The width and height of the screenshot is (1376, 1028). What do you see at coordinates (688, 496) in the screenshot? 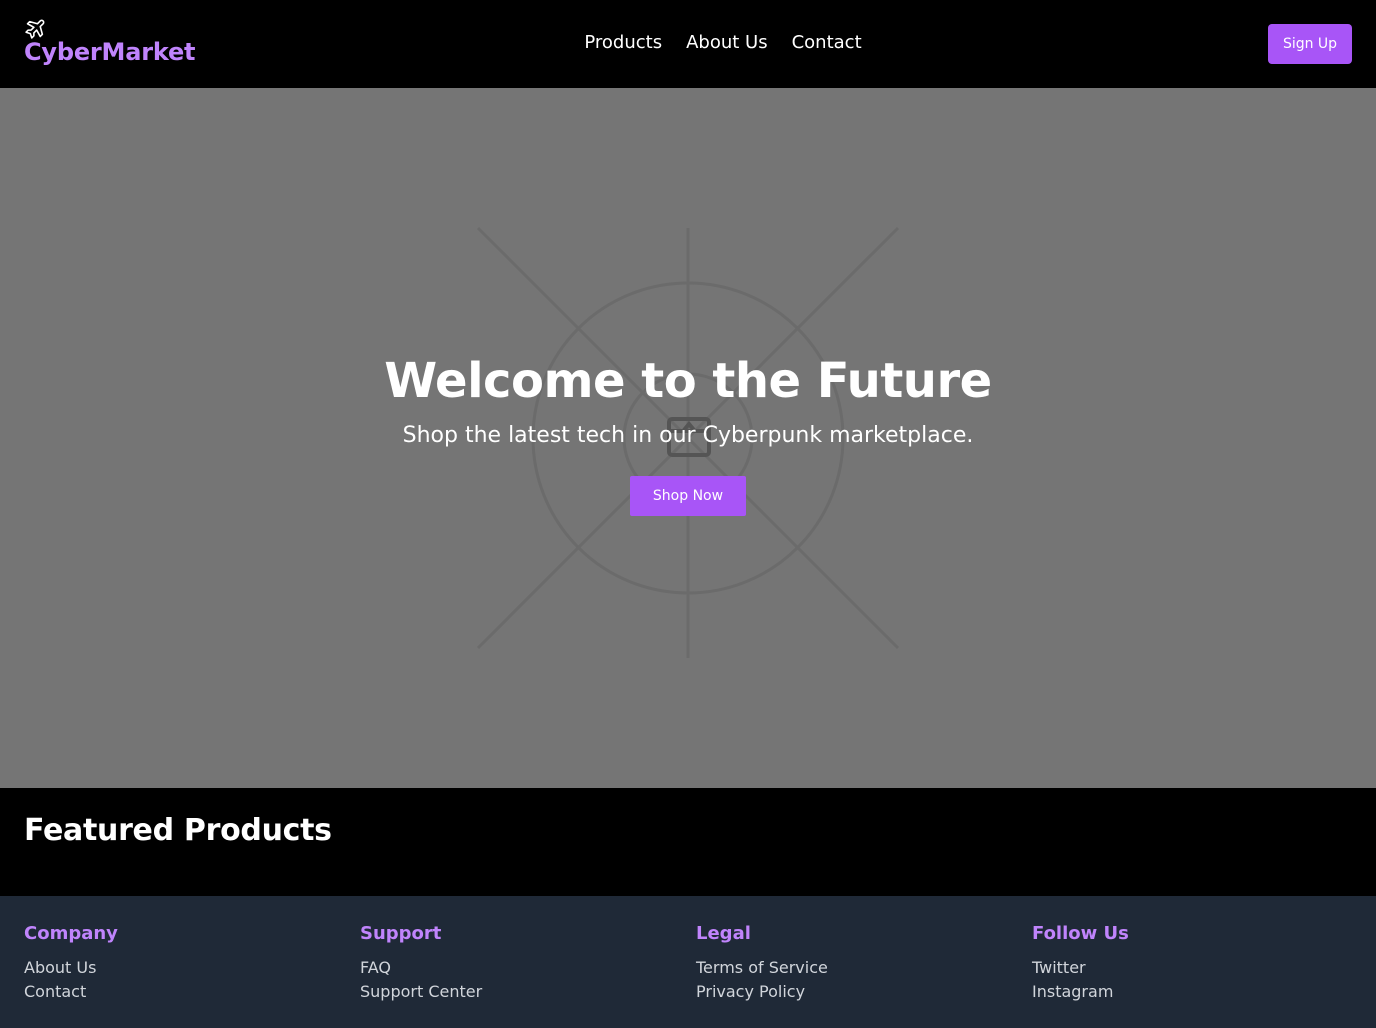
I see `shop-now-button: Shop Now` at bounding box center [688, 496].